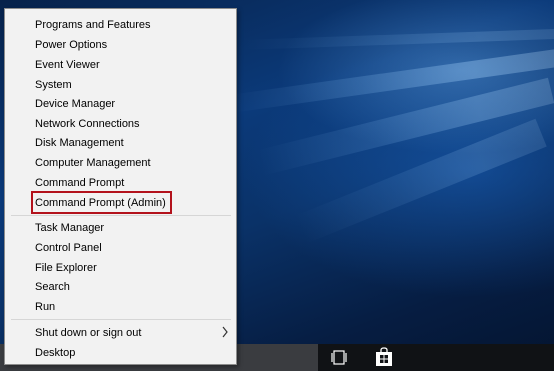  What do you see at coordinates (225, 332) in the screenshot?
I see `chevron-right-icon` at bounding box center [225, 332].